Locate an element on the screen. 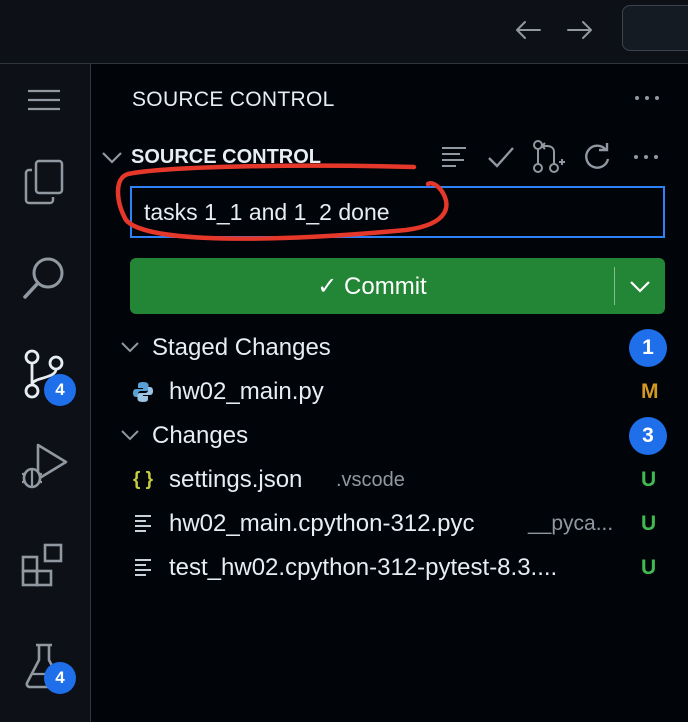 The image size is (688, 722). file-item: test_hw02.cpython-312-pytest-8.3.... U is located at coordinates (389, 568).